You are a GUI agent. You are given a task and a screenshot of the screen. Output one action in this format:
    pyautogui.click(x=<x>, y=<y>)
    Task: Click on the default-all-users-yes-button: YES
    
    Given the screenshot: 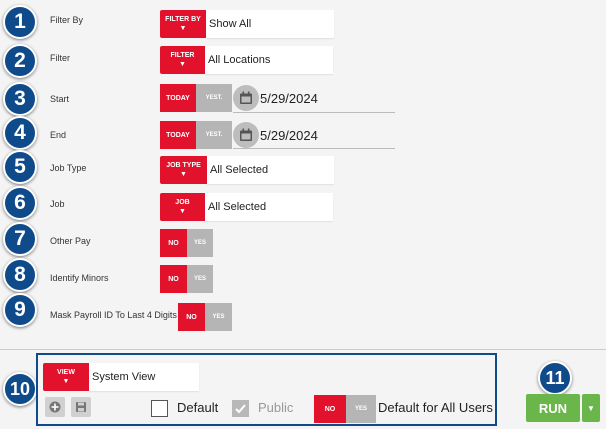 What is the action you would take?
    pyautogui.click(x=361, y=409)
    